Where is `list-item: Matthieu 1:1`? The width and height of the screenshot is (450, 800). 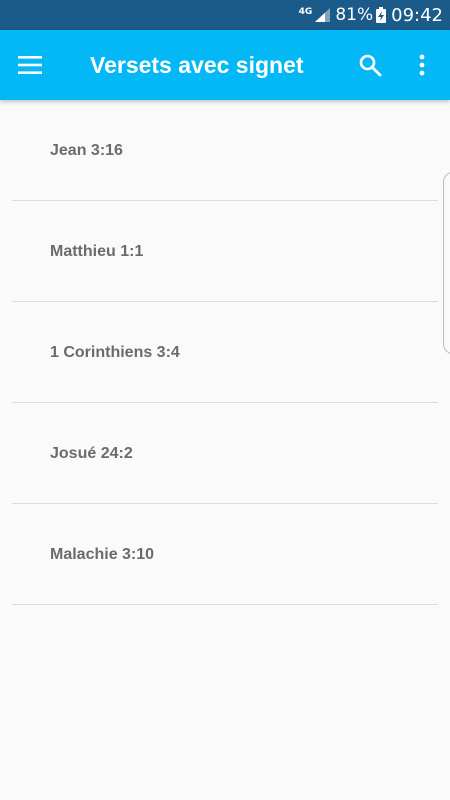 list-item: Matthieu 1:1 is located at coordinates (225, 251).